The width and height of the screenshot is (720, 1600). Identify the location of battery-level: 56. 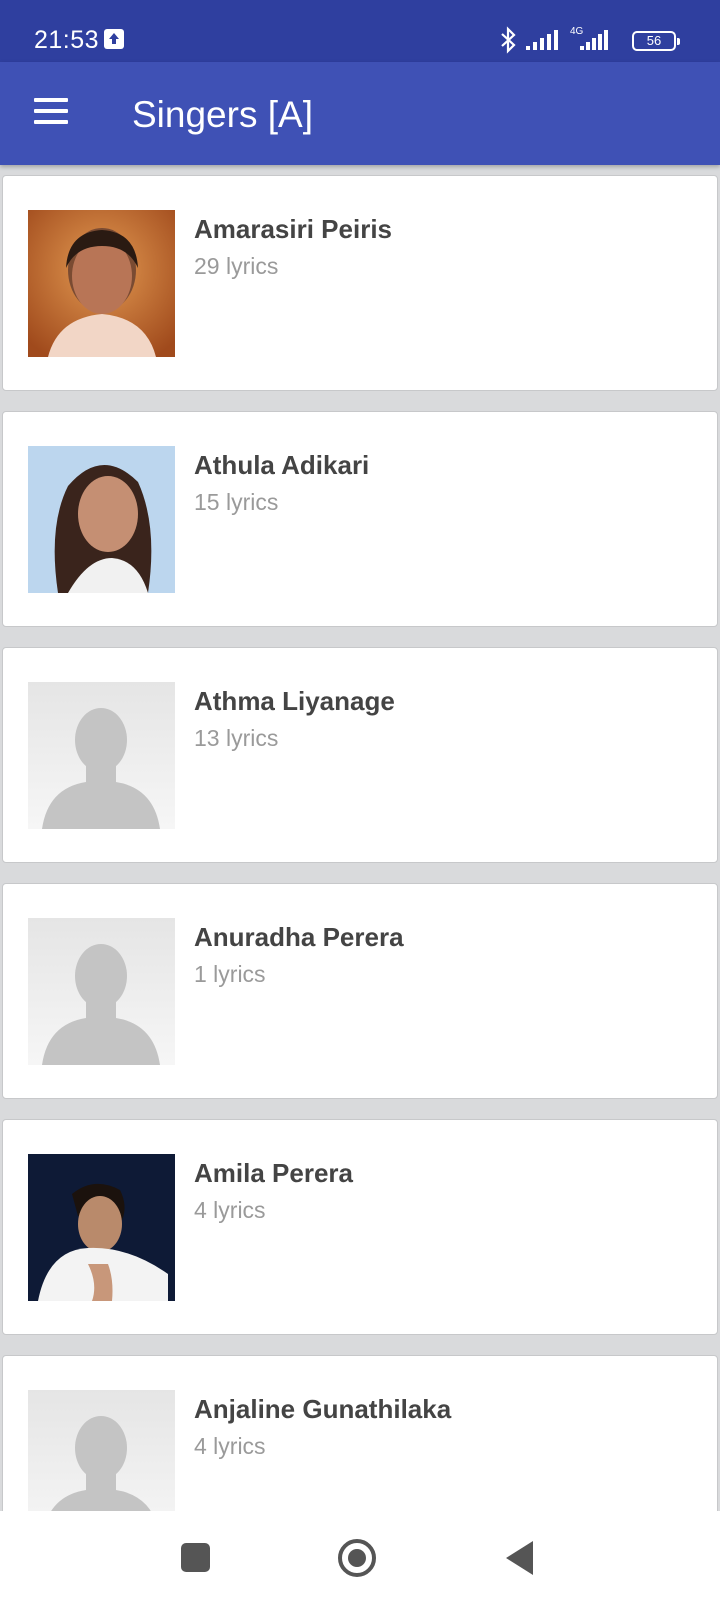
(654, 40).